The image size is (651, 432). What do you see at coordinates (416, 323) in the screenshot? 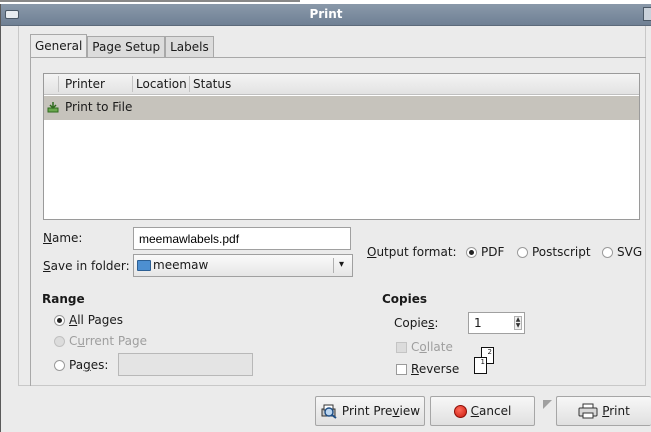
I see `copies-label: Copies:` at bounding box center [416, 323].